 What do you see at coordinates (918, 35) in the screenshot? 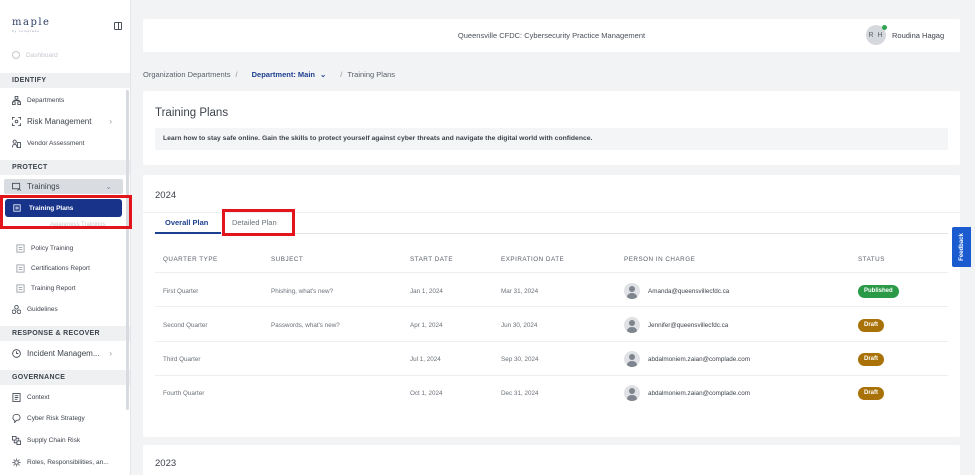
I see `user-name: Roudina Hagag` at bounding box center [918, 35].